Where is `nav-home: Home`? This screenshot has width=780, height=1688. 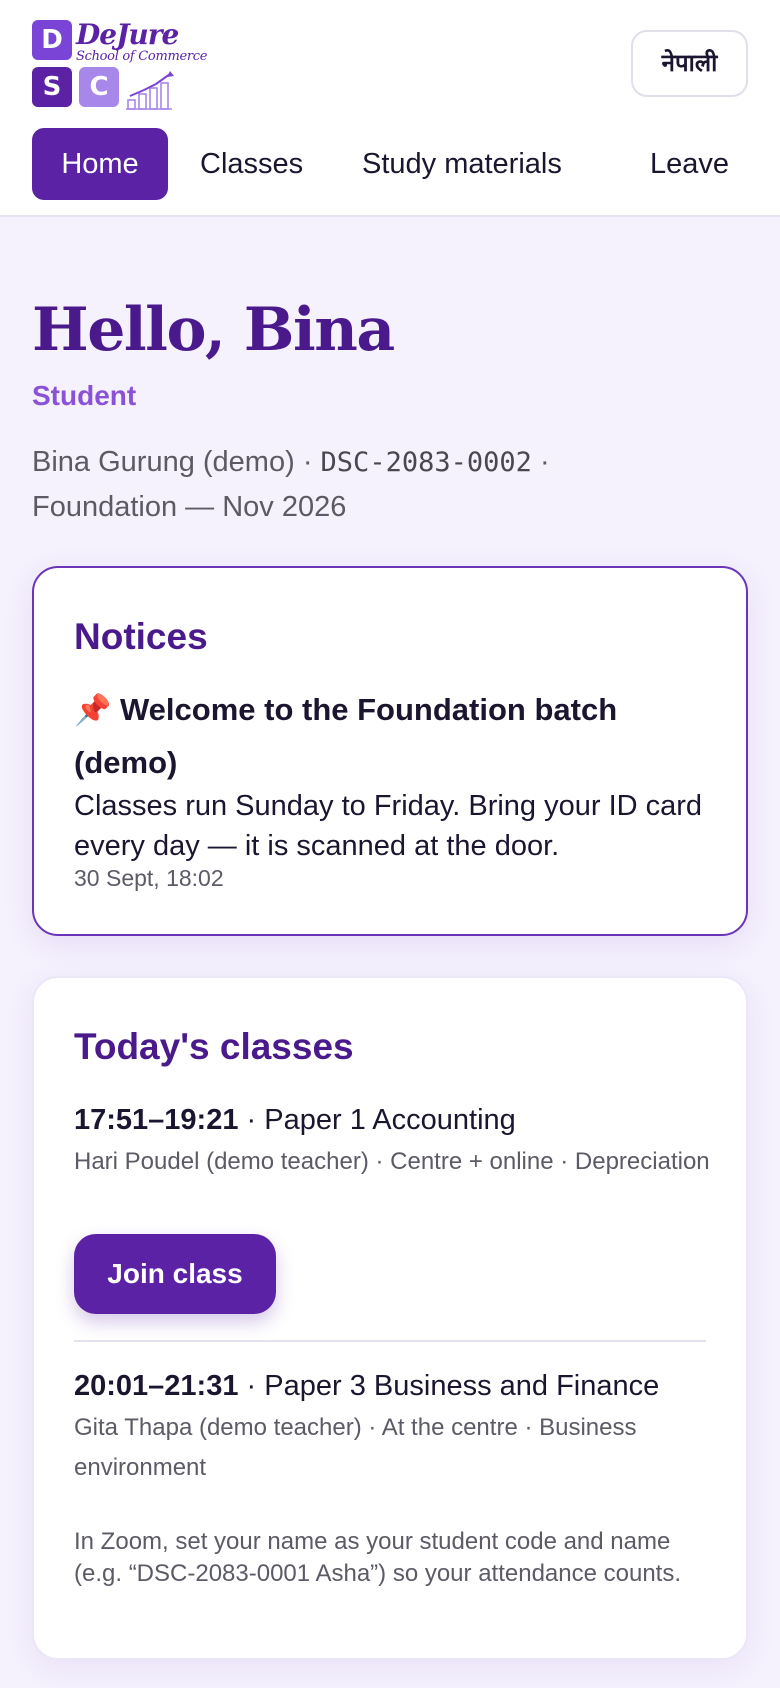
nav-home: Home is located at coordinates (100, 164).